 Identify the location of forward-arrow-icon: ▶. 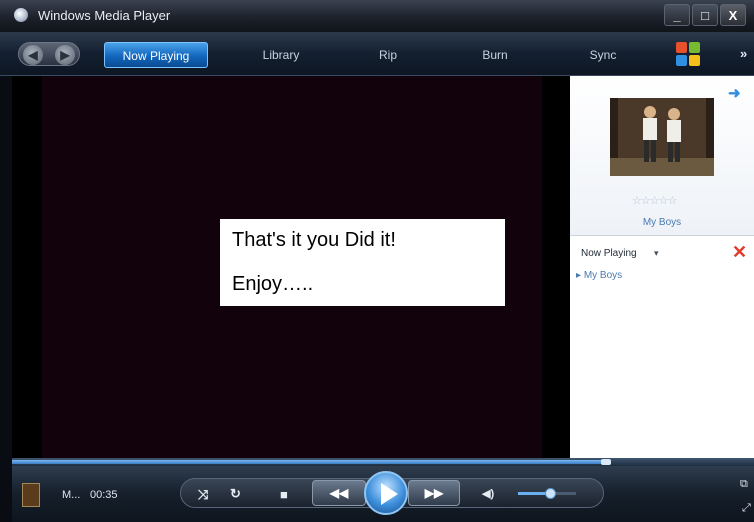
(65, 55).